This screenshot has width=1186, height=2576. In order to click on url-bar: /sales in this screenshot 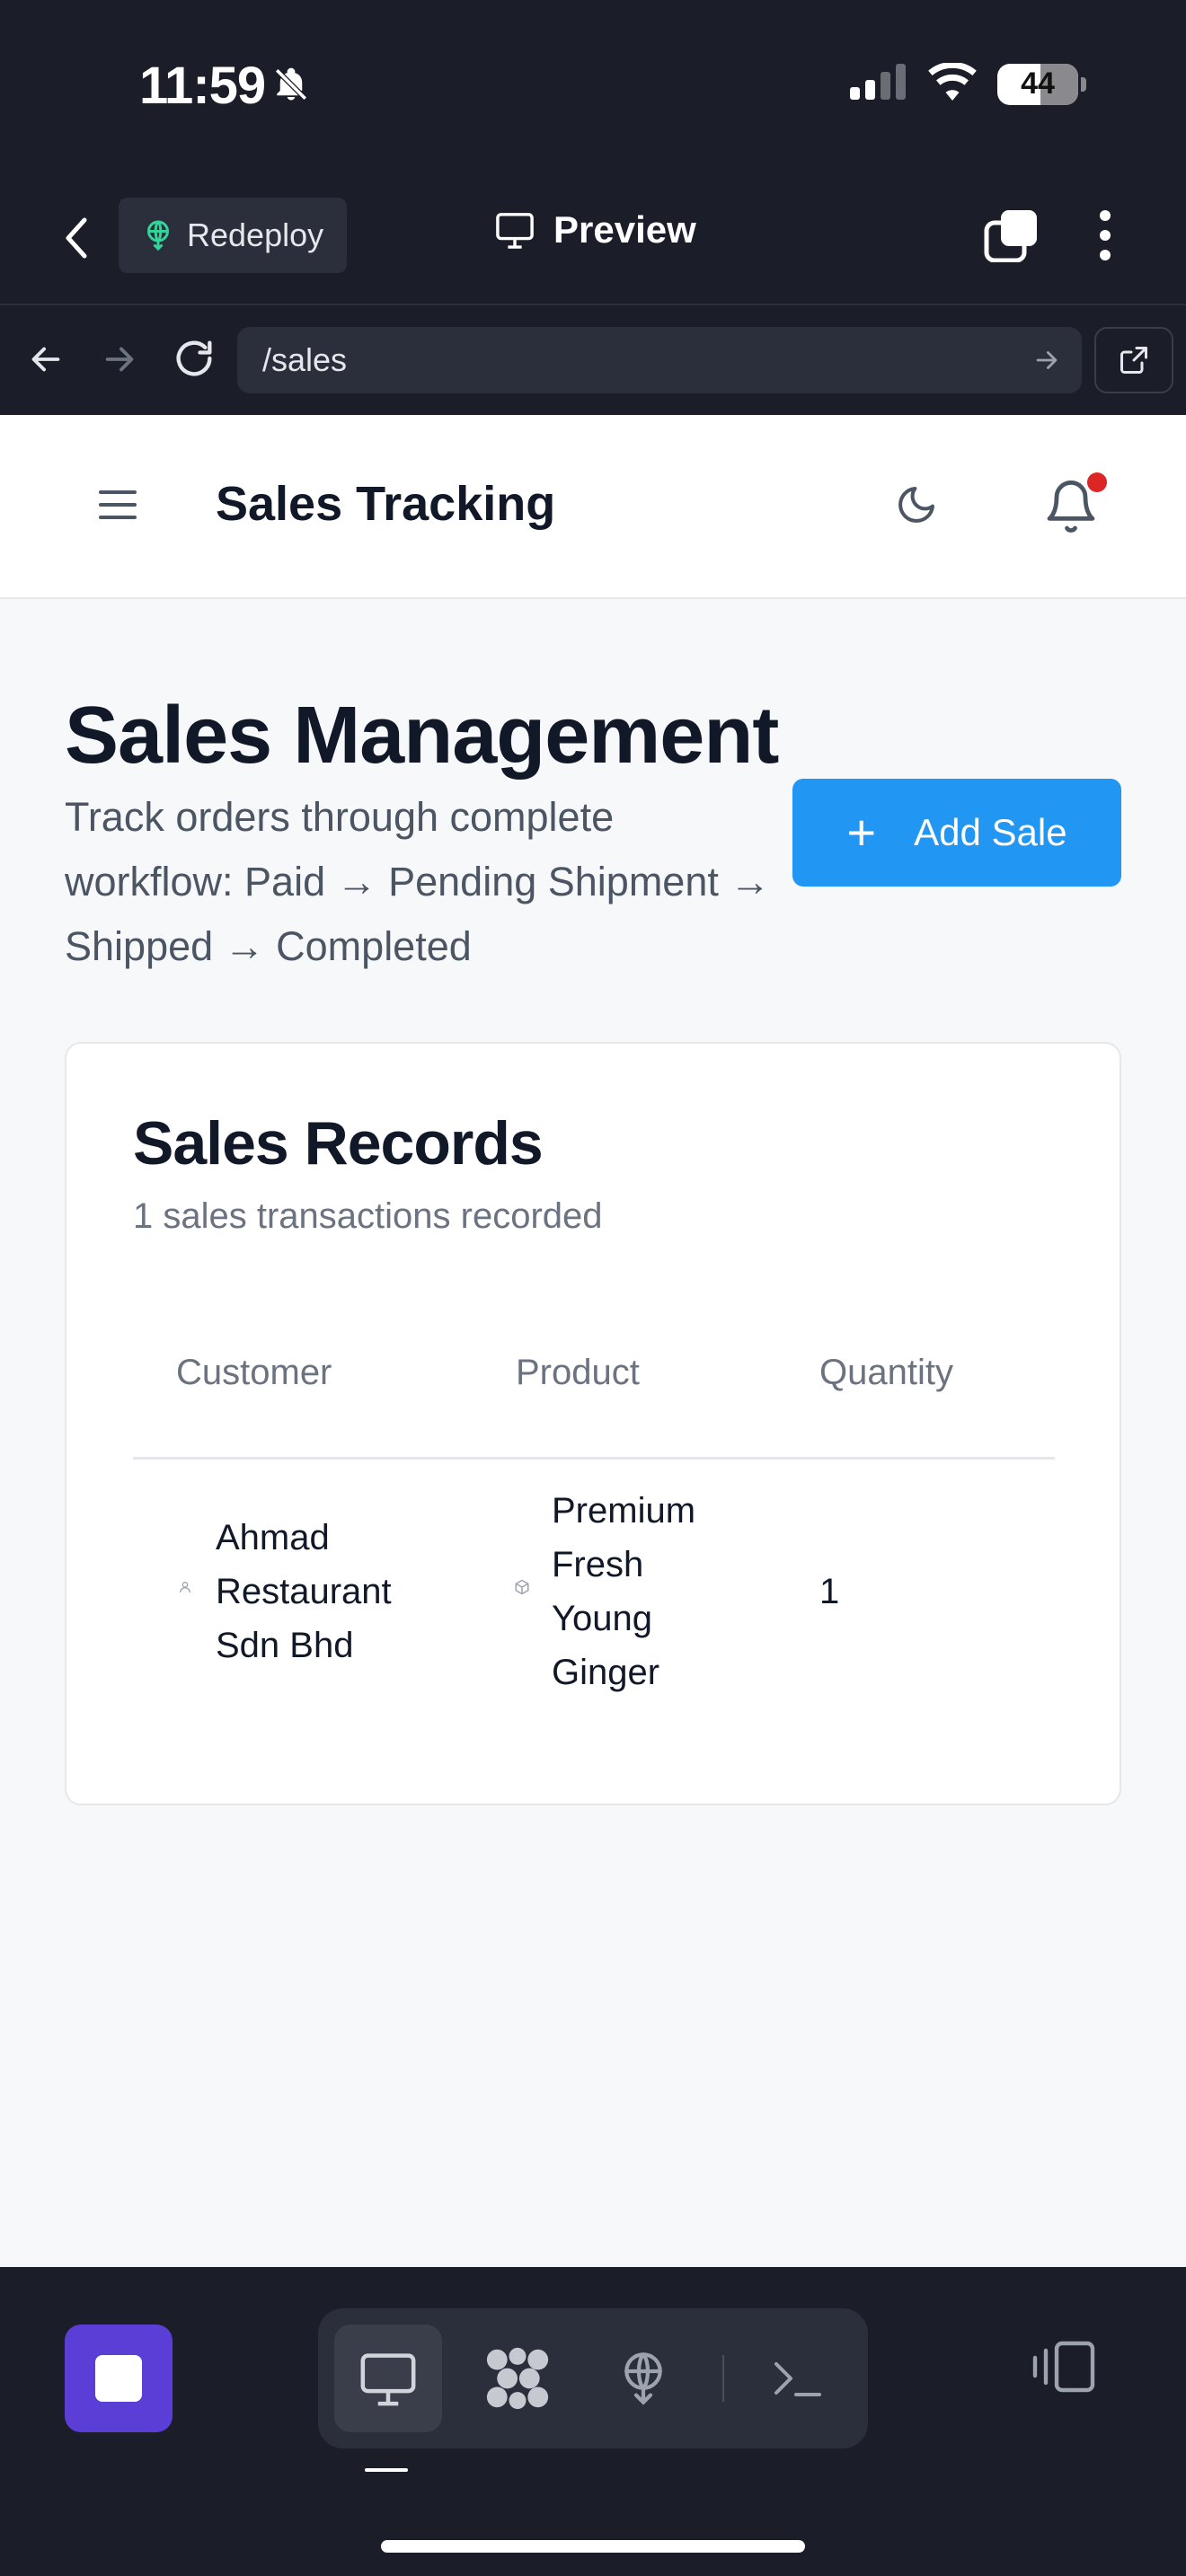, I will do `click(593, 361)`.